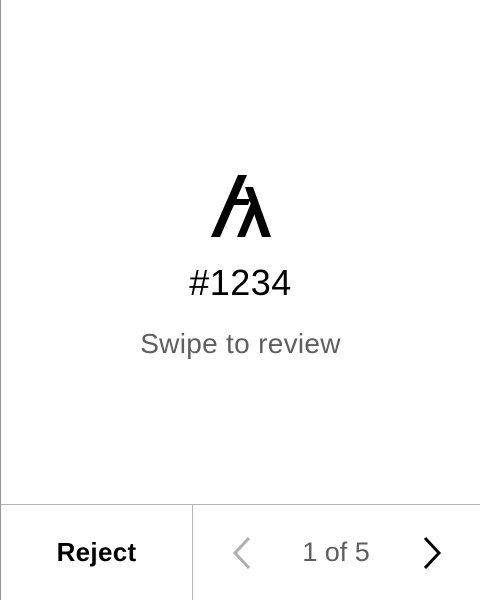 This screenshot has width=480, height=600. I want to click on algorand-logo-icon, so click(241, 206).